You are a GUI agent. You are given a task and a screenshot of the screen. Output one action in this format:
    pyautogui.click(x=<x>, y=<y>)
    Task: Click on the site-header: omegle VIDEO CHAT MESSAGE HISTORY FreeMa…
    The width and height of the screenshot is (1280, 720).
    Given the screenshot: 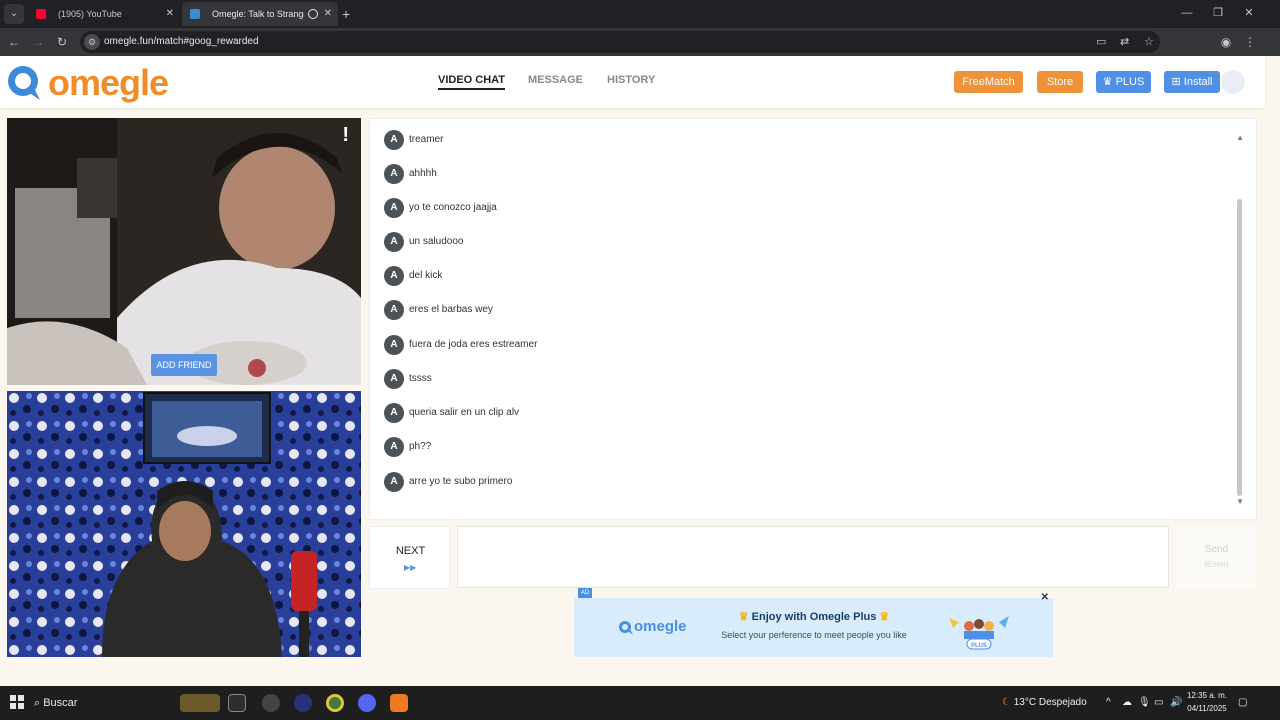 What is the action you would take?
    pyautogui.click(x=632, y=82)
    